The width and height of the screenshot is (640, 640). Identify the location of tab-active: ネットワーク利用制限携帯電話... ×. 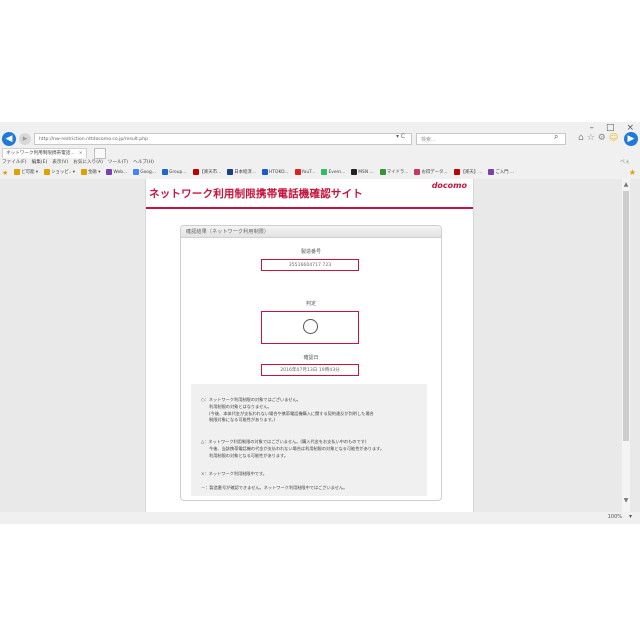
(44, 153).